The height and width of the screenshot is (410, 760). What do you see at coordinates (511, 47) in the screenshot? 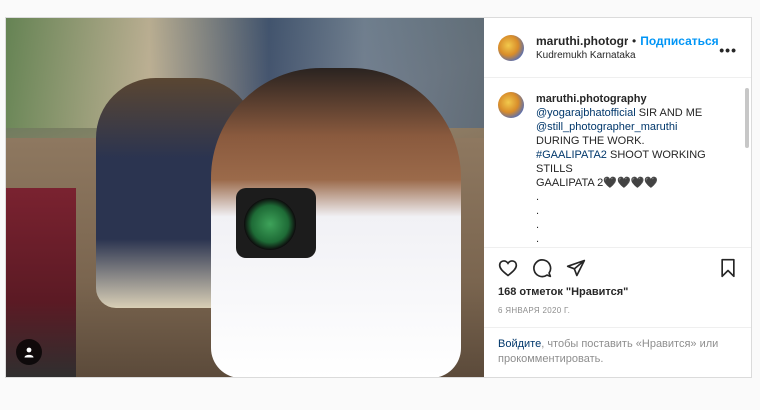
I see `author-avatar` at bounding box center [511, 47].